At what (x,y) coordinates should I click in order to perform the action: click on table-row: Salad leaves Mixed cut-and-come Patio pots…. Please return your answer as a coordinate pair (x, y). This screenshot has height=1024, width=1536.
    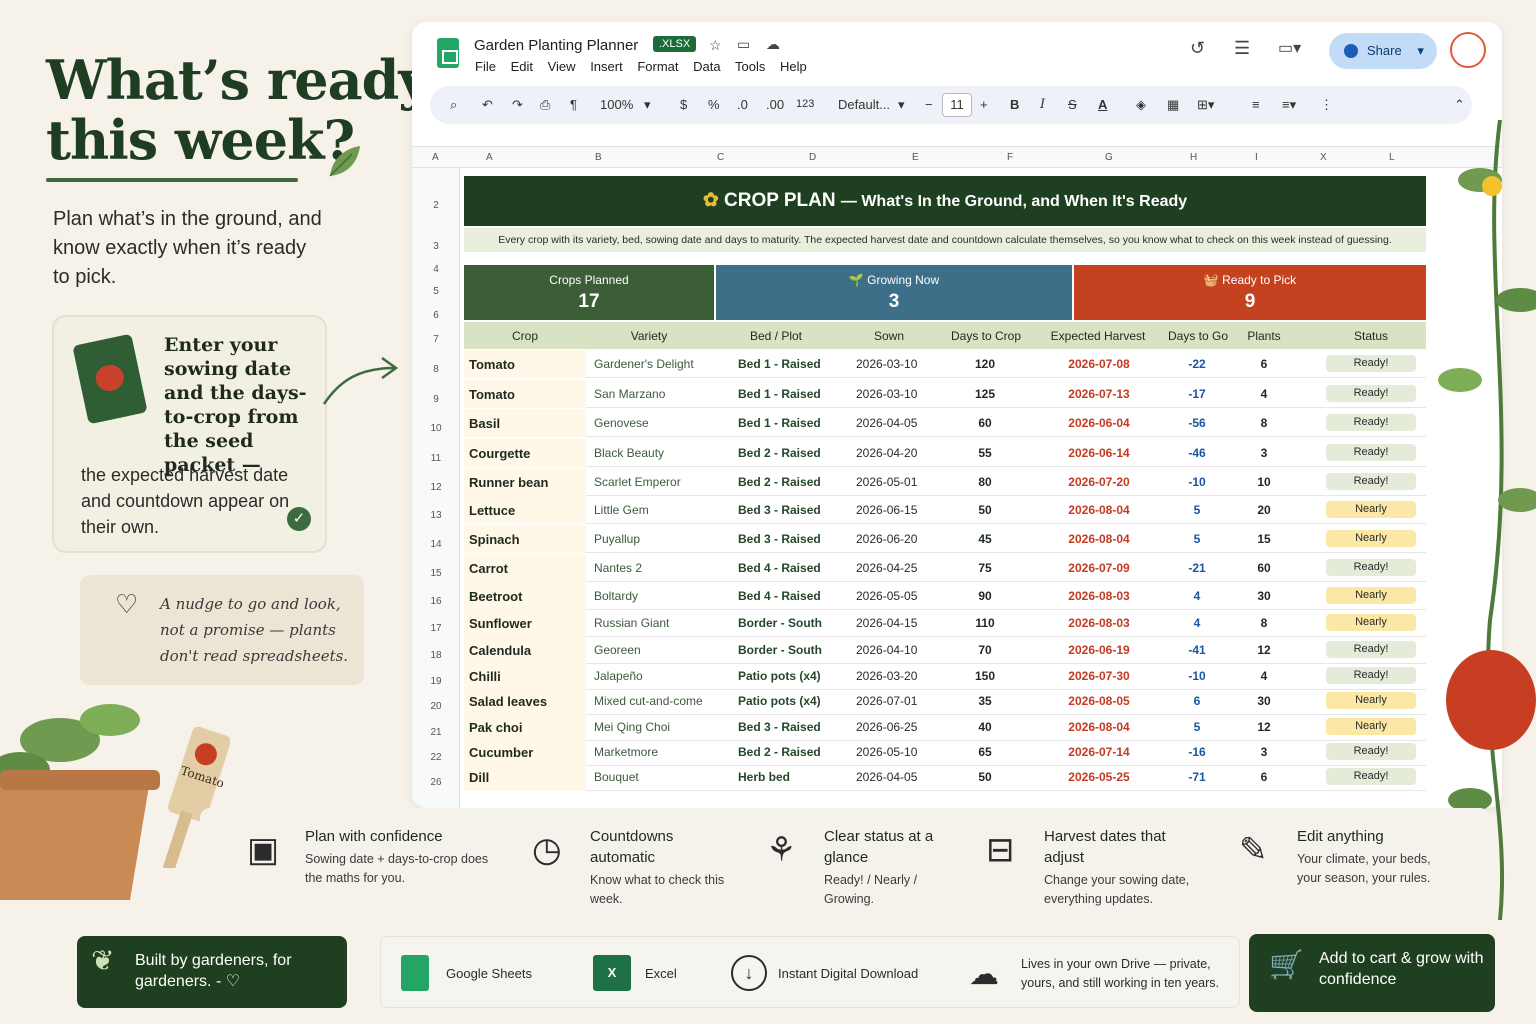
    Looking at the image, I should click on (945, 701).